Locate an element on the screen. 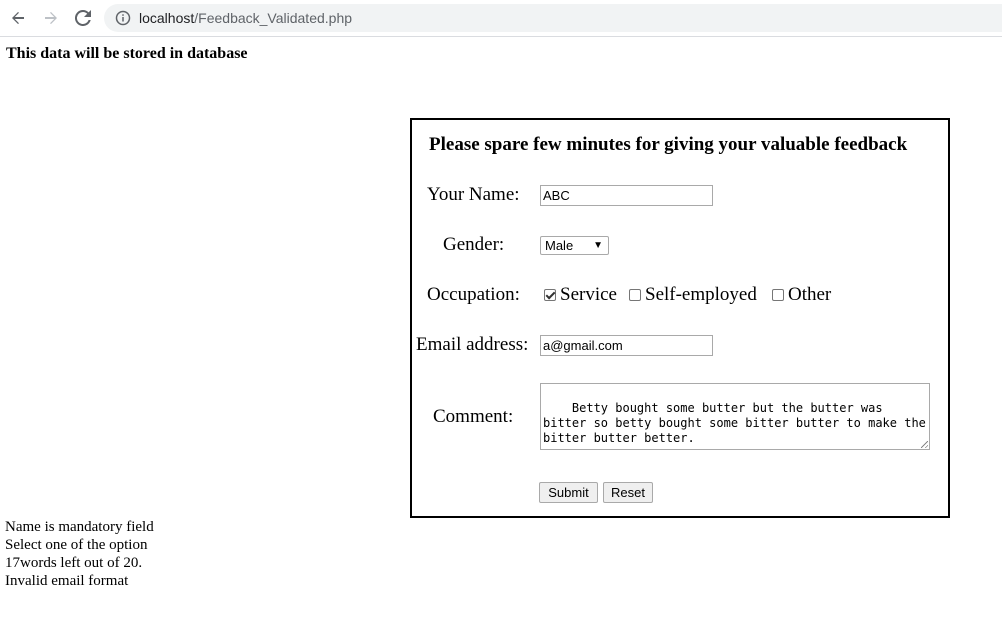  name-label: Your Name: is located at coordinates (473, 194).